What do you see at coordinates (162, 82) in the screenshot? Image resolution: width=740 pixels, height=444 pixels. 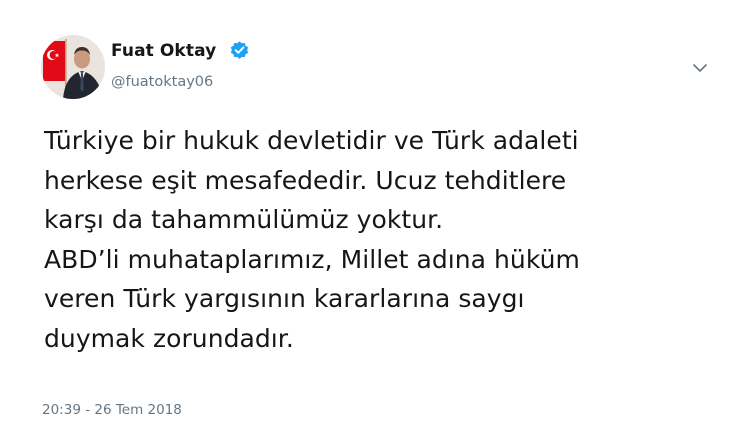 I see `author-handle: @fuatoktay06` at bounding box center [162, 82].